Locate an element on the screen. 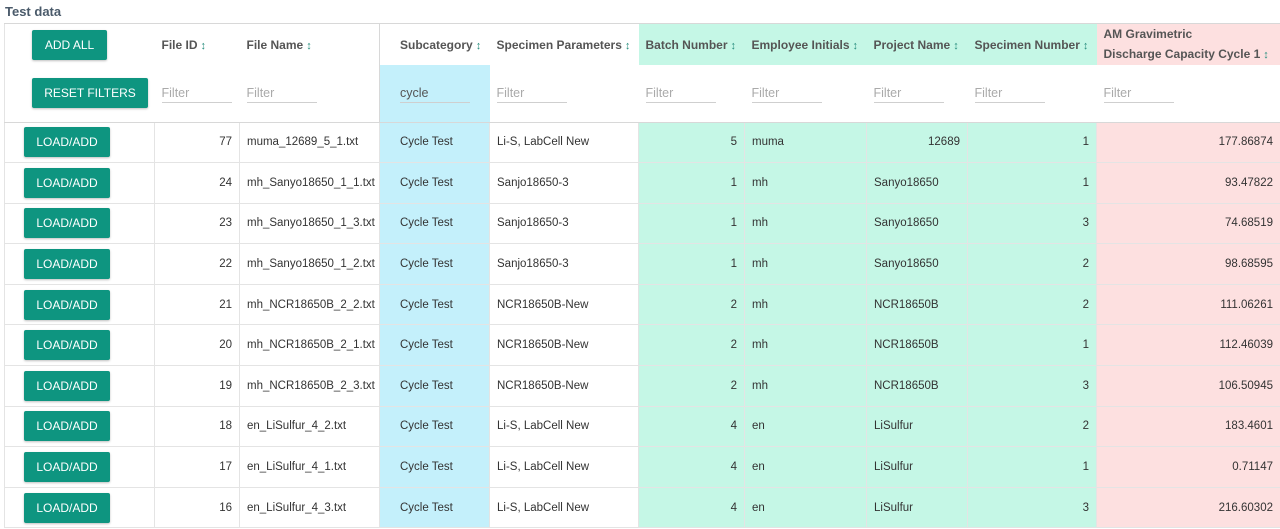 This screenshot has height=529, width=1280. page-title: Test data is located at coordinates (33, 11).